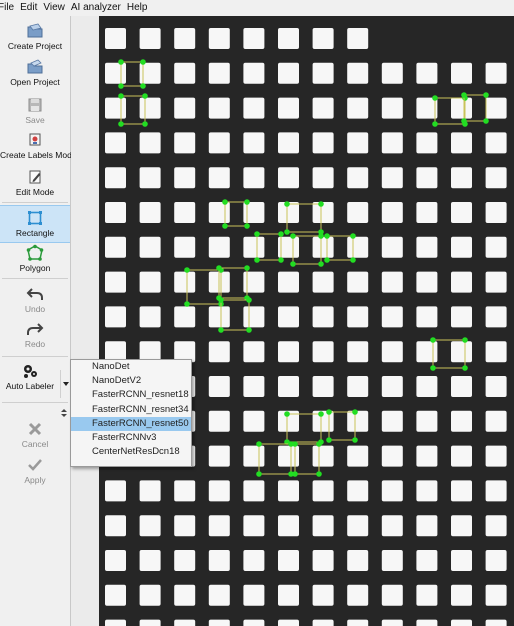  What do you see at coordinates (35, 110) in the screenshot?
I see `save-button: Save` at bounding box center [35, 110].